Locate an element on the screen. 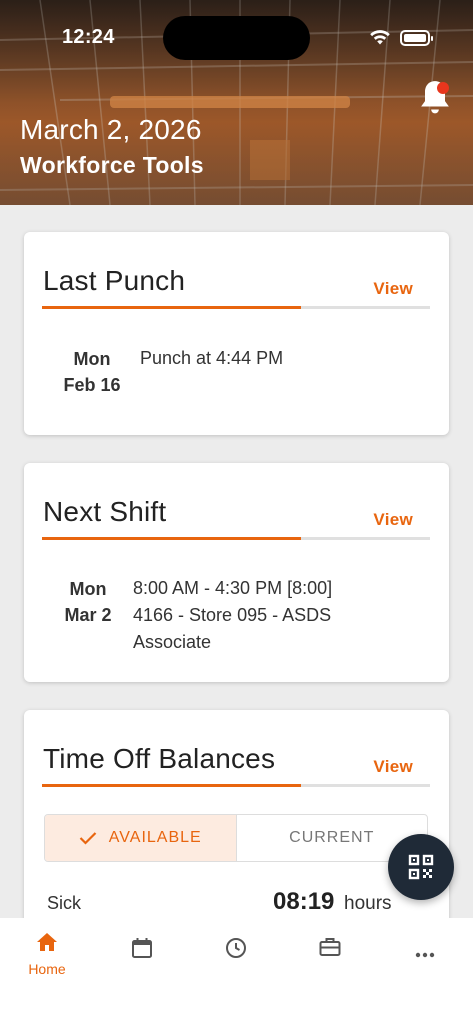  tab-available-label: AVAILABLE is located at coordinates (155, 837).